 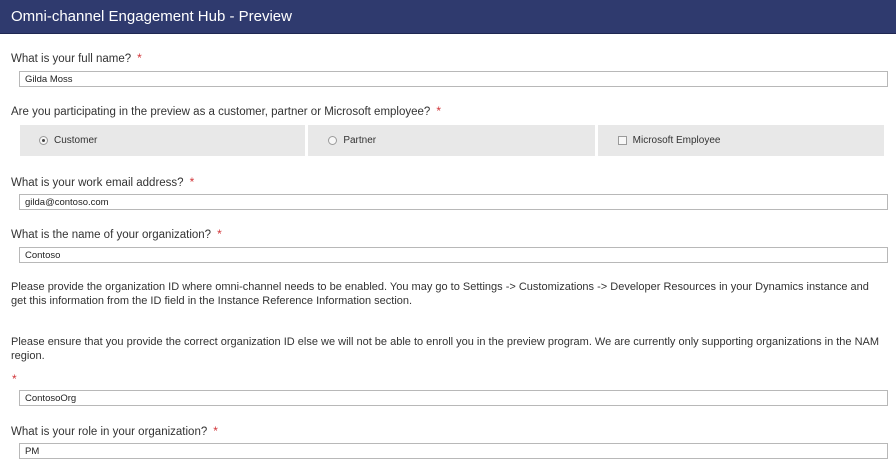 What do you see at coordinates (114, 431) in the screenshot?
I see `role-label: What is your role in your organization? *` at bounding box center [114, 431].